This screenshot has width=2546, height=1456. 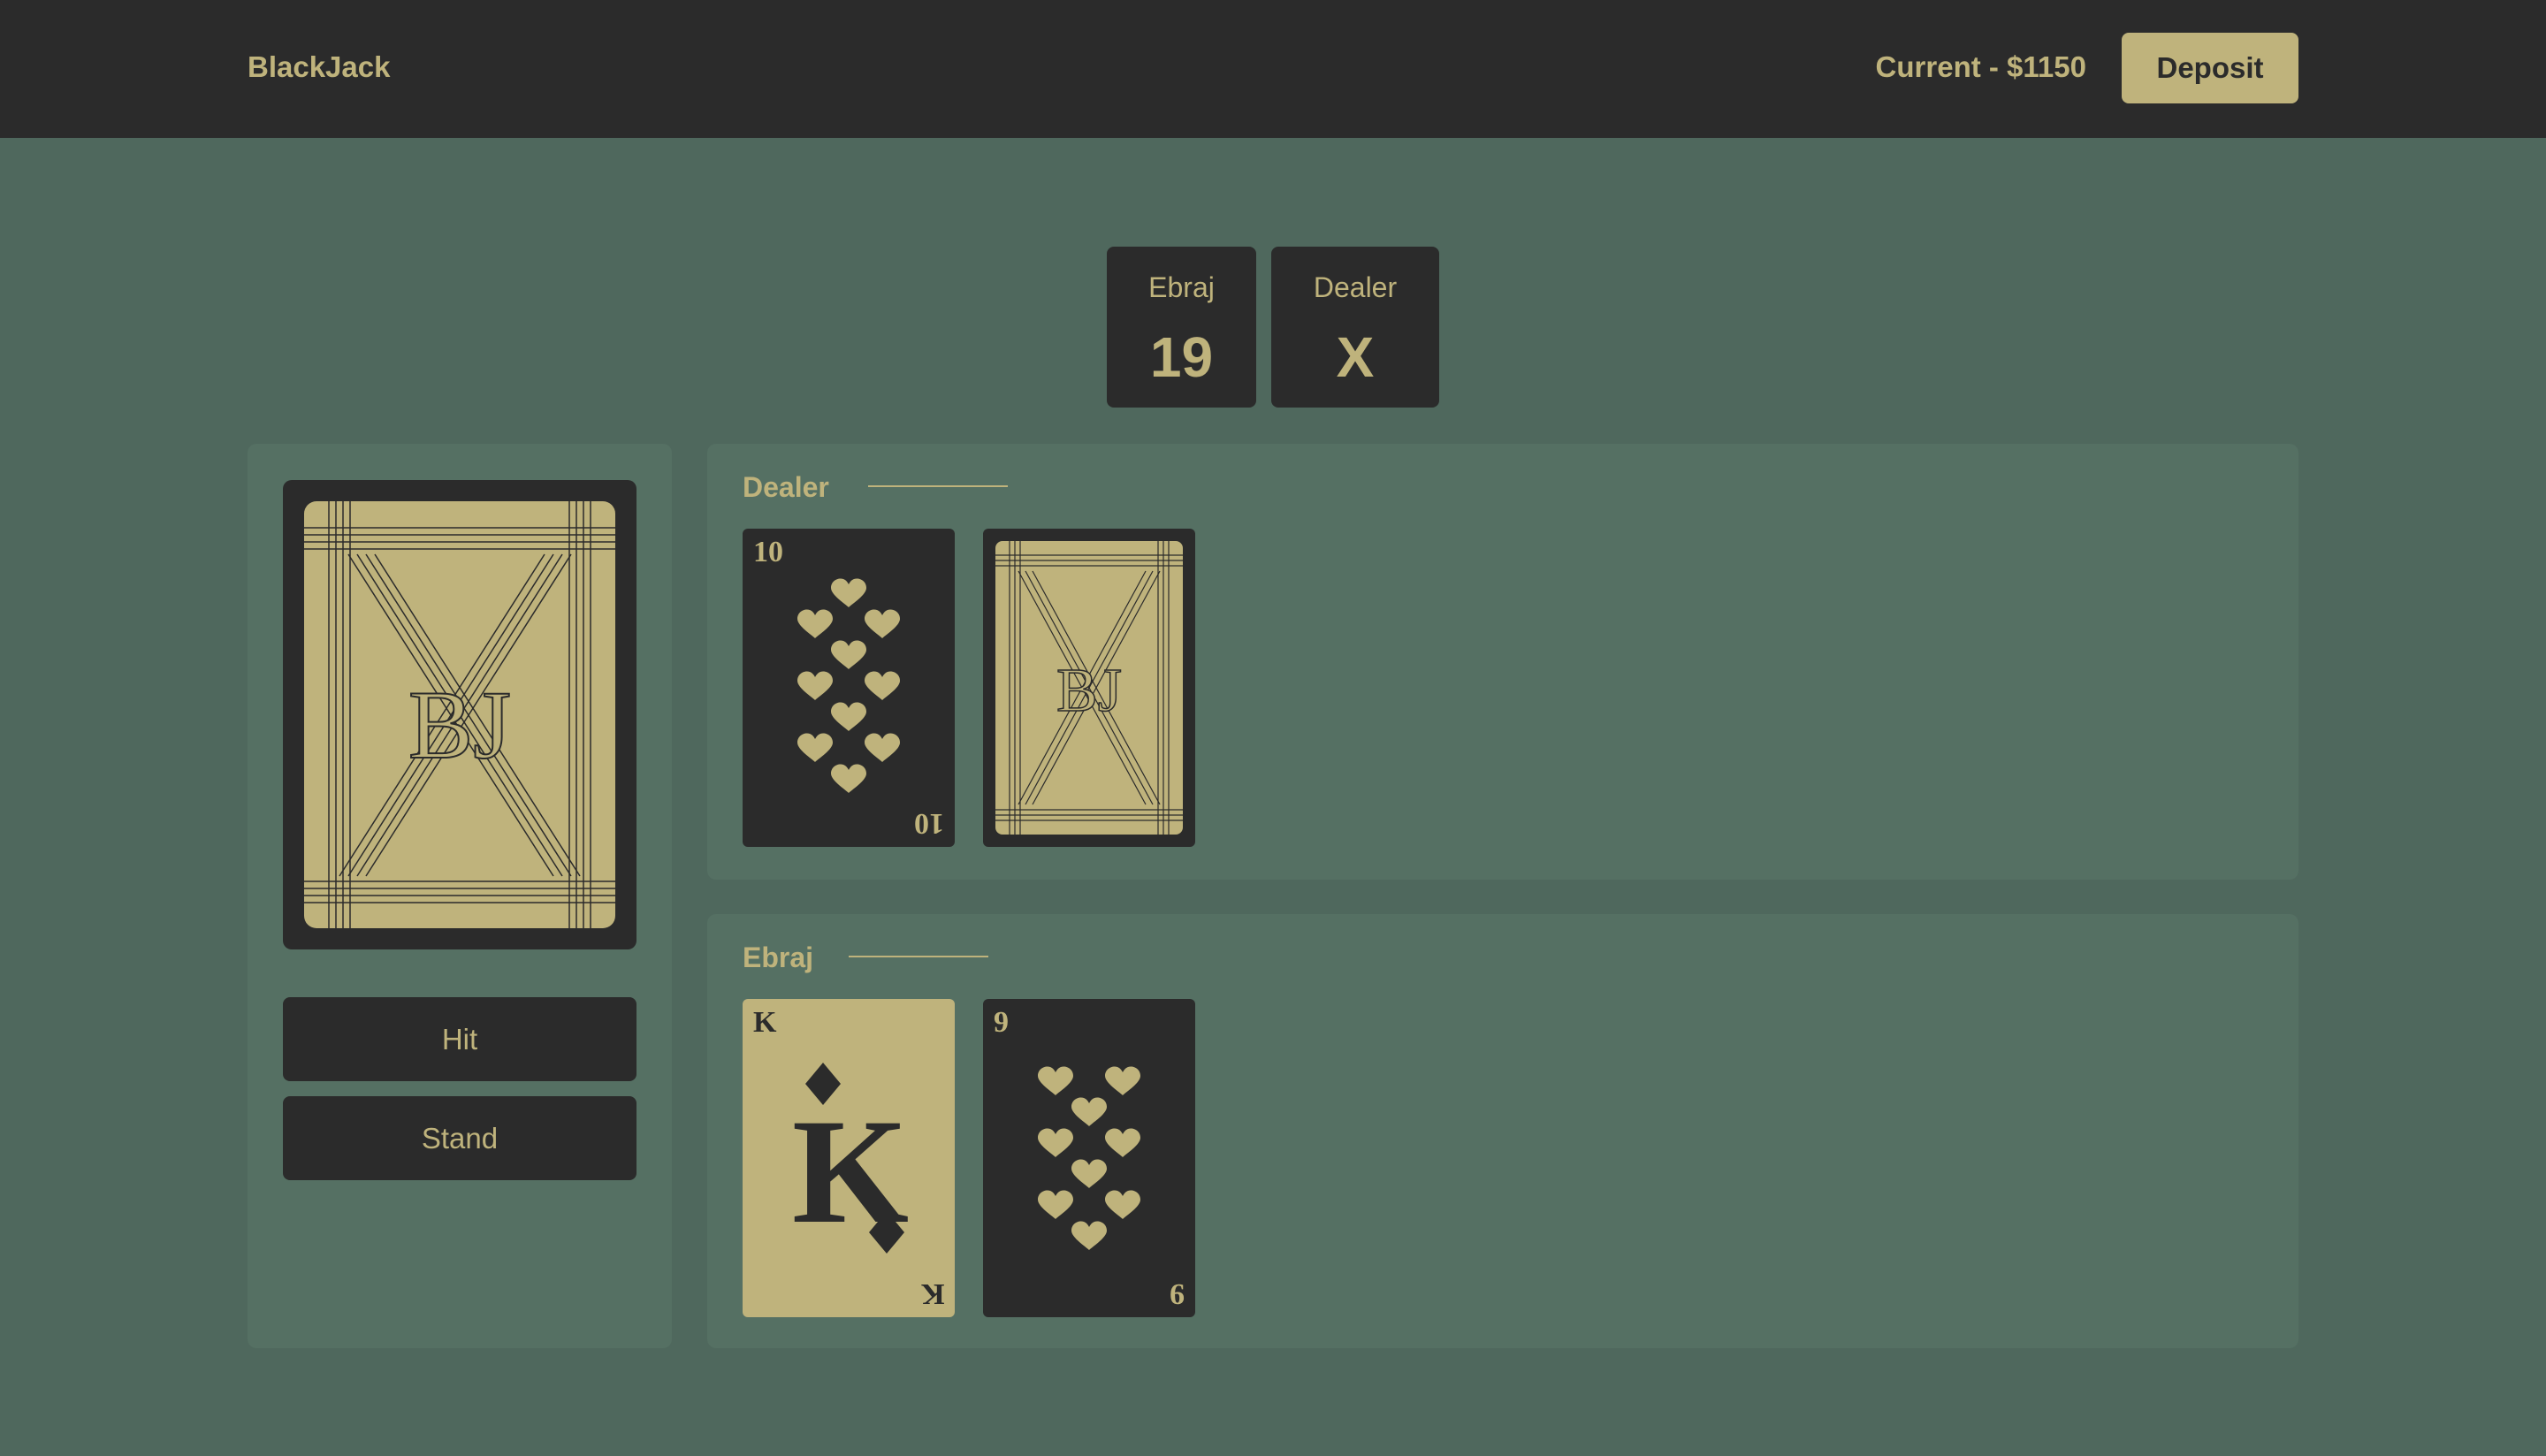 What do you see at coordinates (1181, 287) in the screenshot?
I see `player-score-label: Ebraj` at bounding box center [1181, 287].